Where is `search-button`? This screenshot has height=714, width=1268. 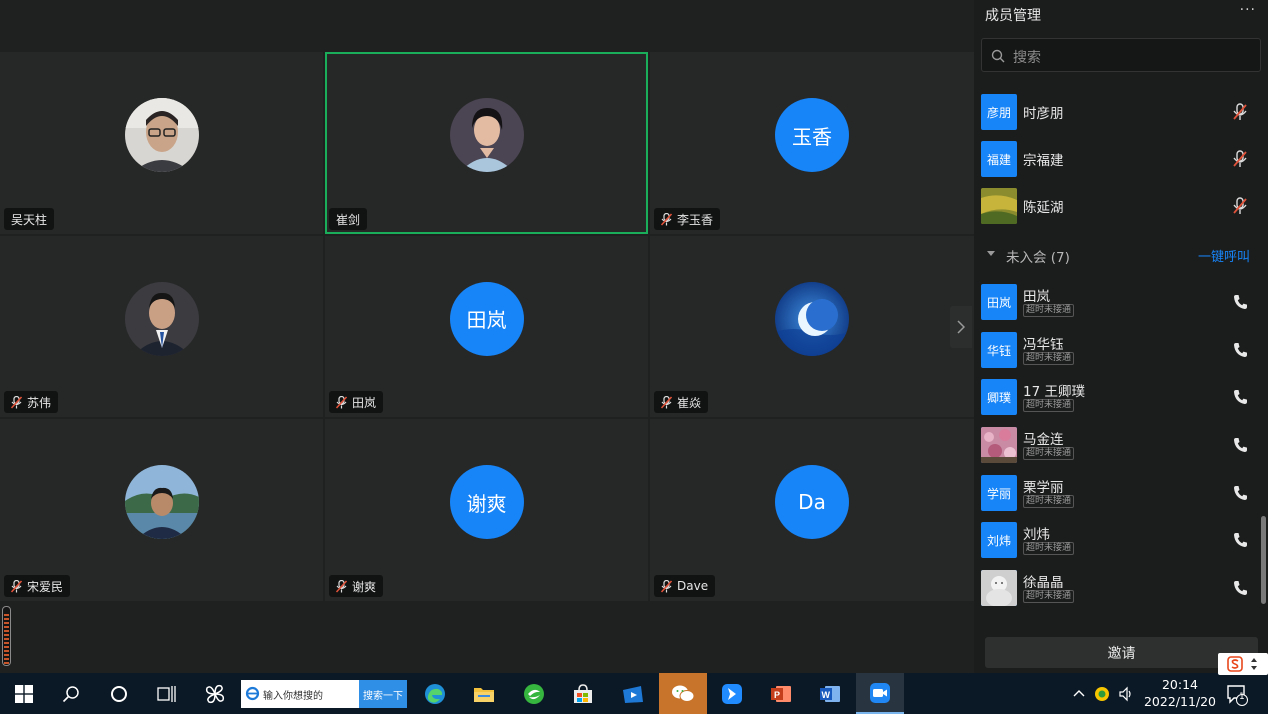 search-button is located at coordinates (71, 693).